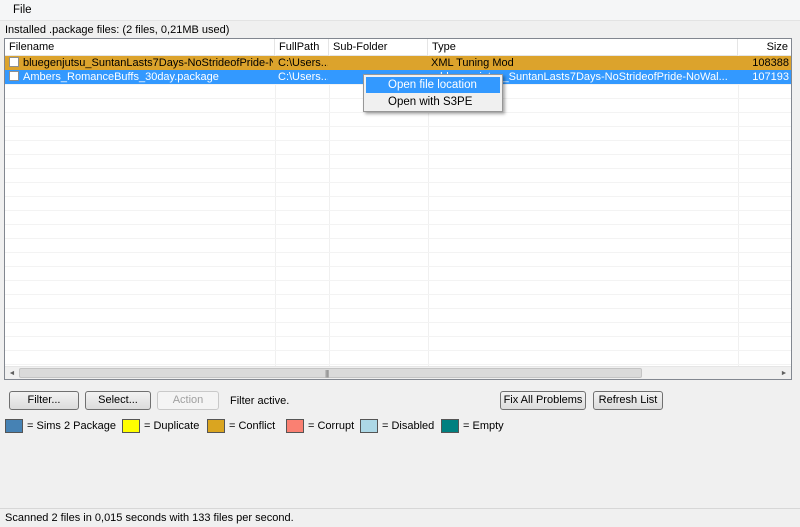  What do you see at coordinates (295, 426) in the screenshot?
I see `legend-swatch-corrupt` at bounding box center [295, 426].